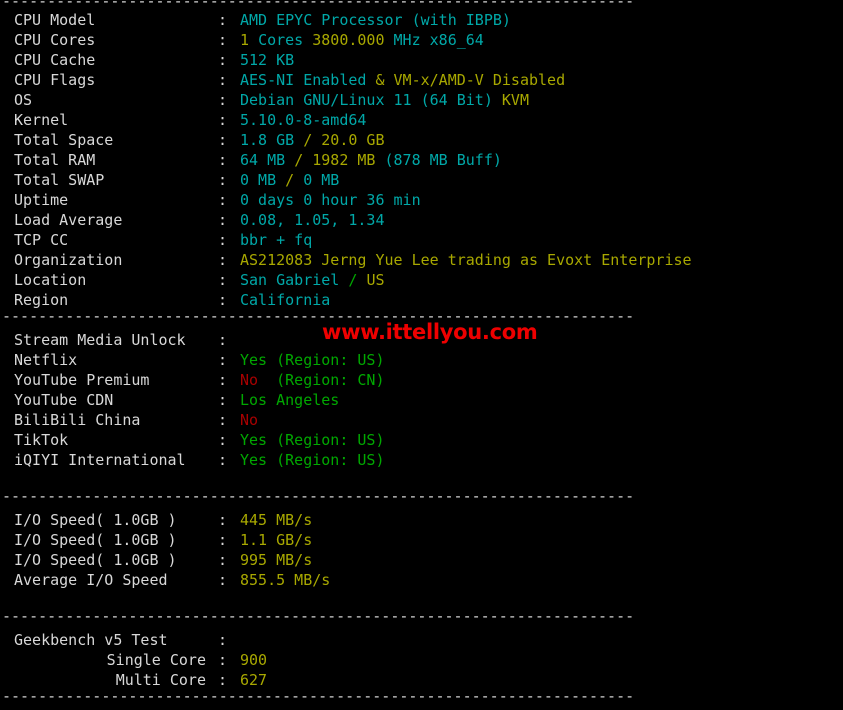  Describe the element at coordinates (421, 680) in the screenshot. I see `info-row: Multi Core:627` at that location.